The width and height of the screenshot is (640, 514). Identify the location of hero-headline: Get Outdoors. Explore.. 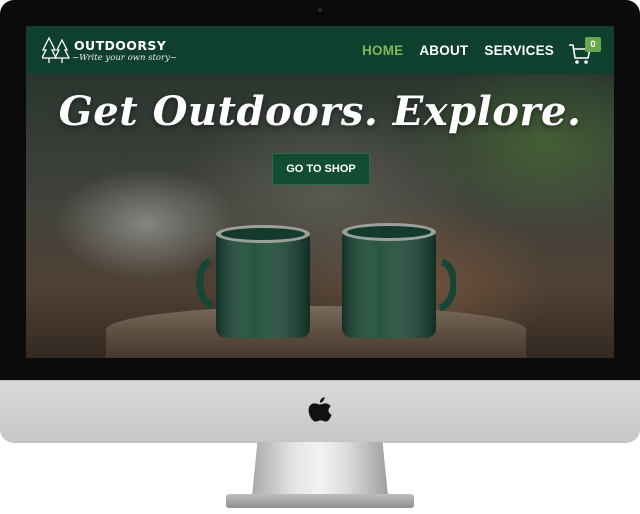
(320, 111).